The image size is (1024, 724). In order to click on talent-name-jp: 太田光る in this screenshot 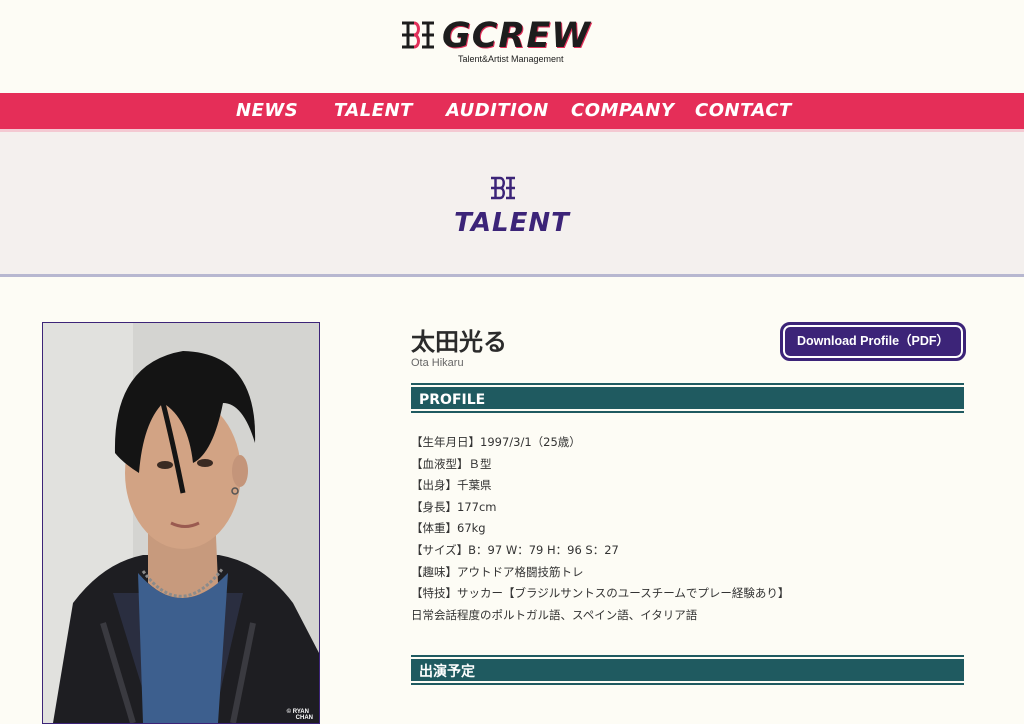, I will do `click(459, 342)`.